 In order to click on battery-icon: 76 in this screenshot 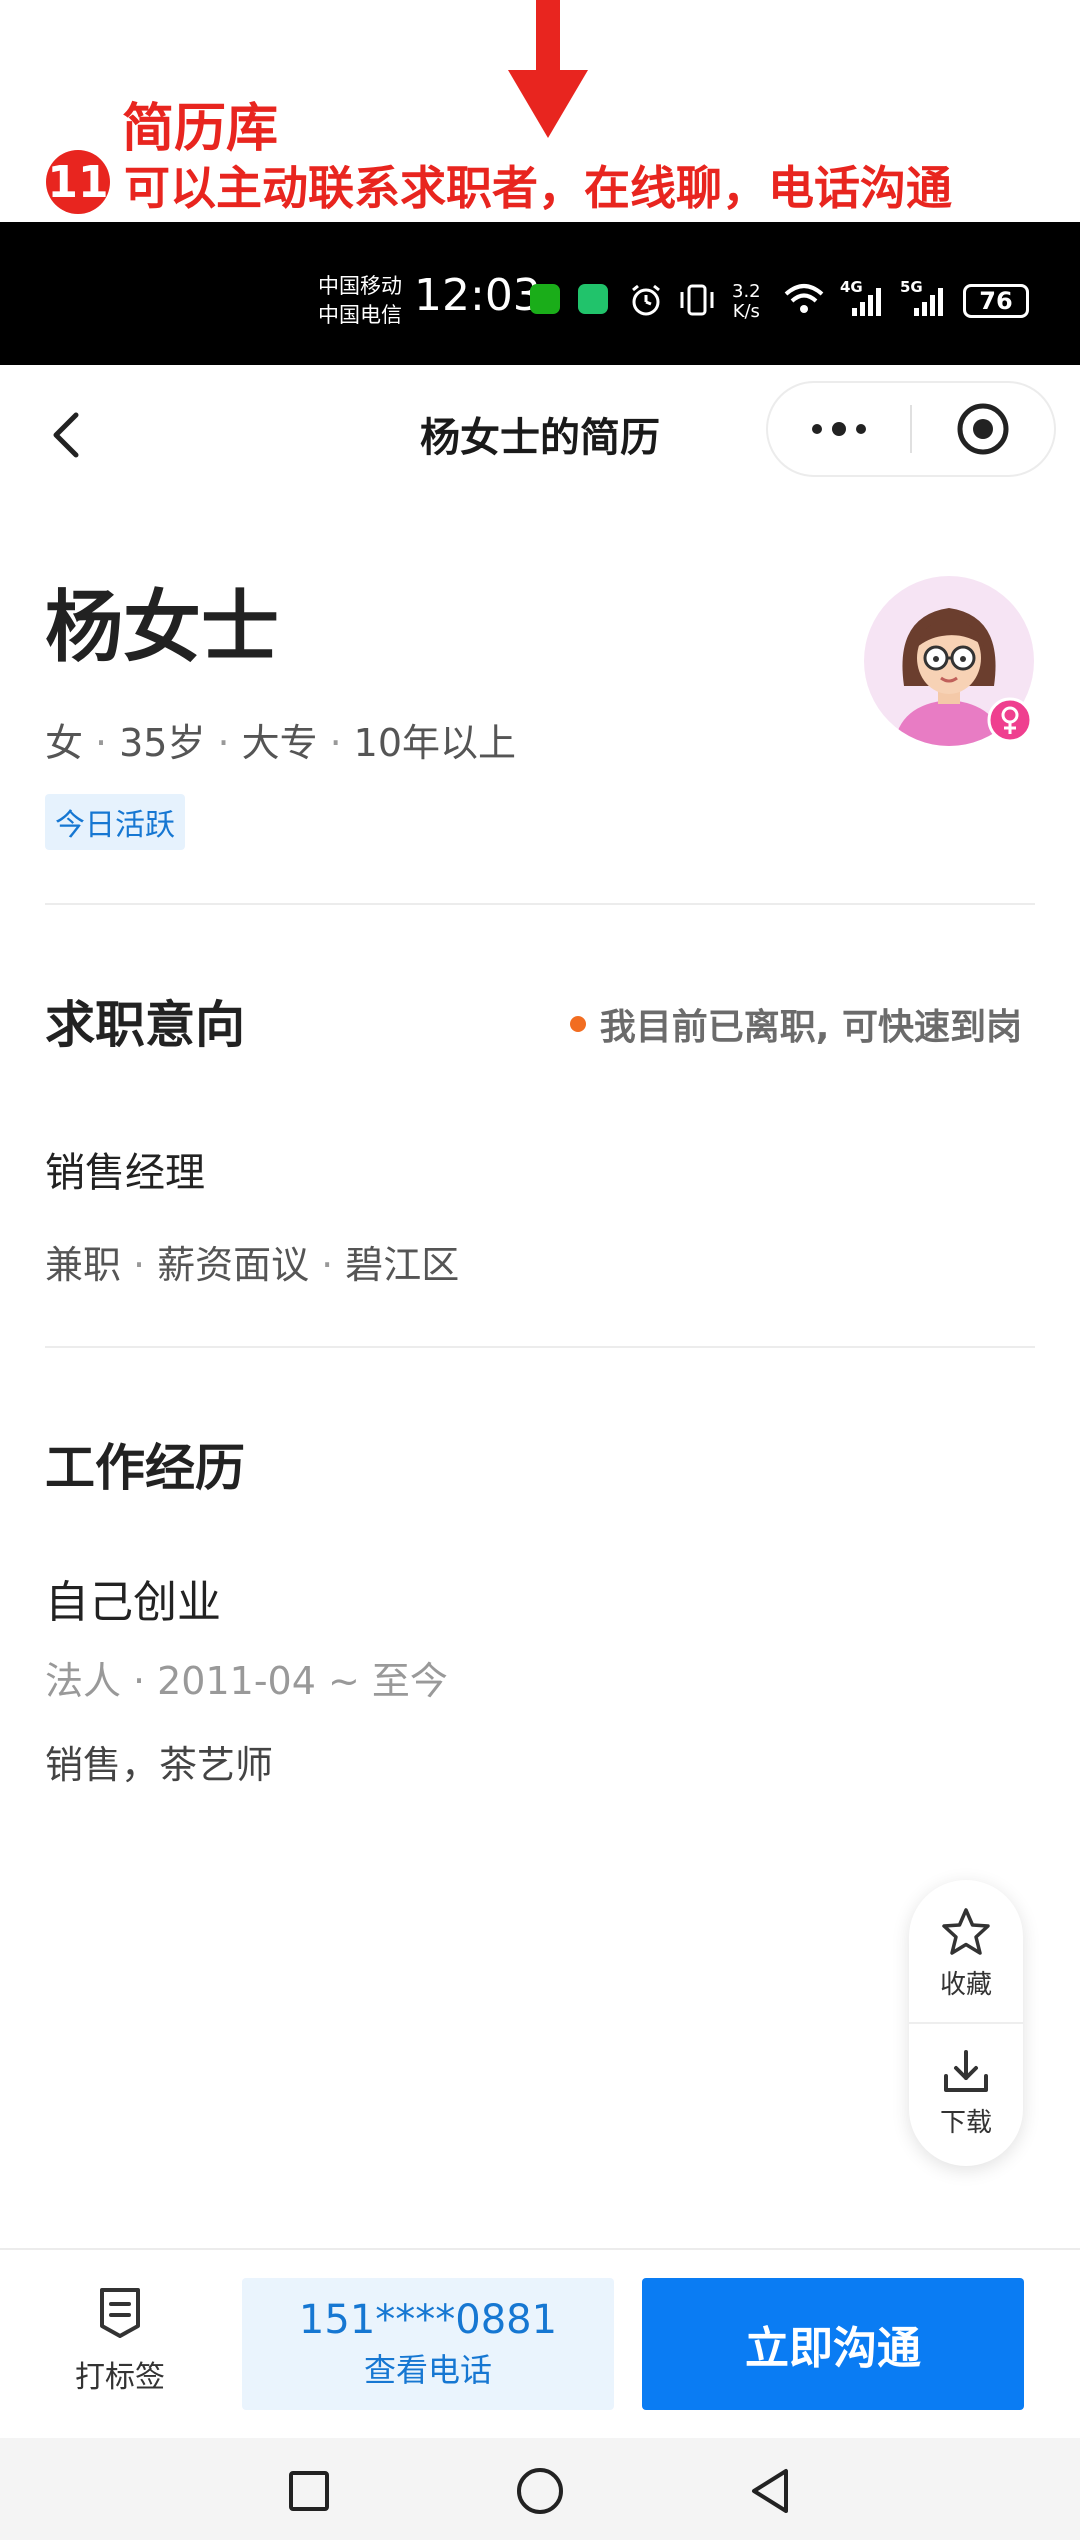, I will do `click(996, 301)`.